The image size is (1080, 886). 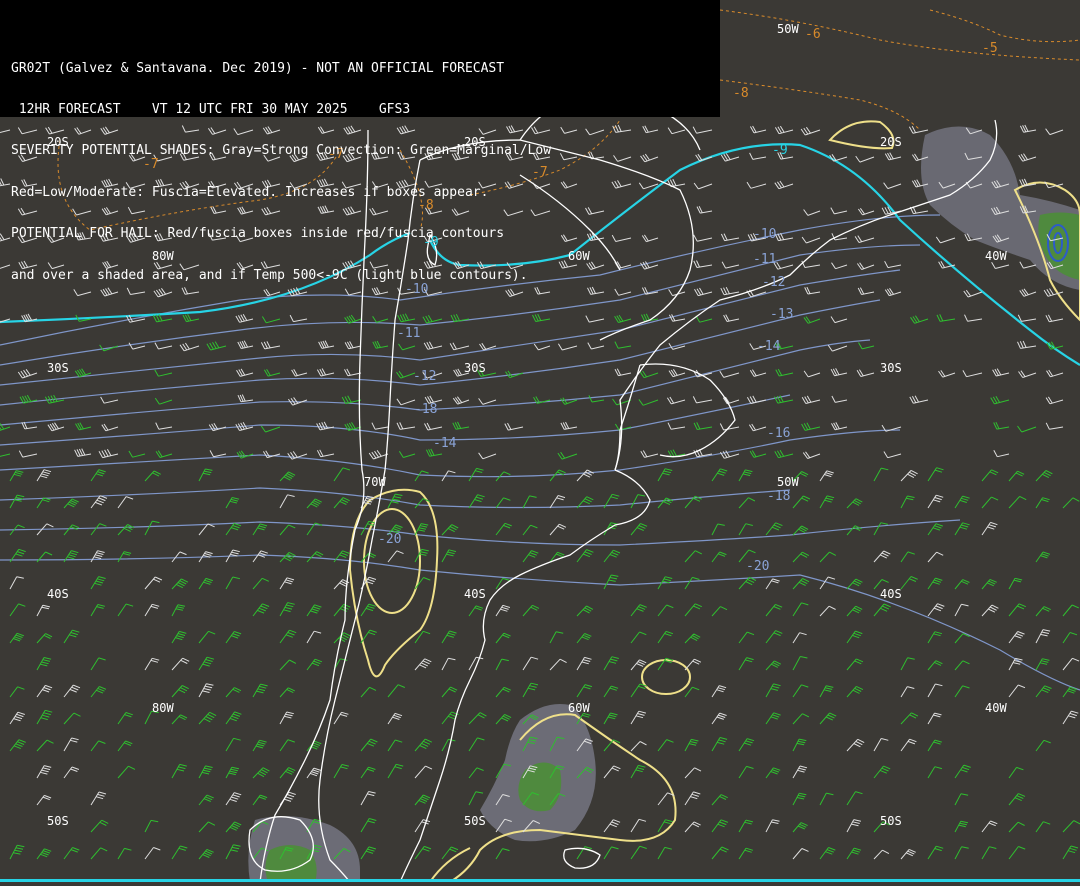 What do you see at coordinates (741, 93) in the screenshot?
I see `orange-label: -8` at bounding box center [741, 93].